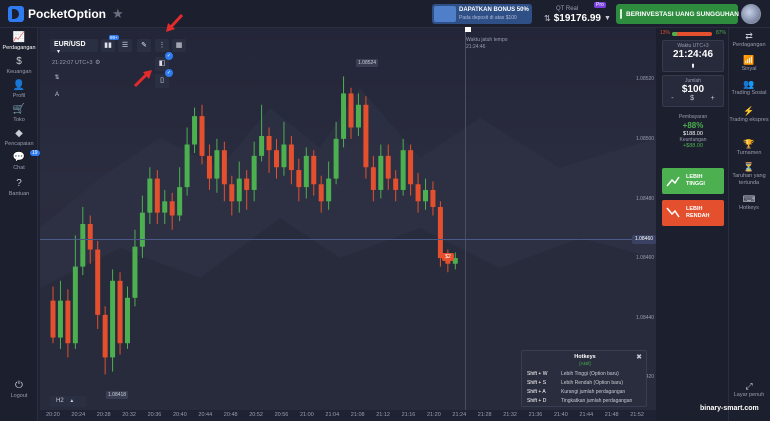 The image size is (770, 421). Describe the element at coordinates (597, 401) in the screenshot. I see `hotkey-desc: Tingkatkan jumlah perdagangan` at that location.